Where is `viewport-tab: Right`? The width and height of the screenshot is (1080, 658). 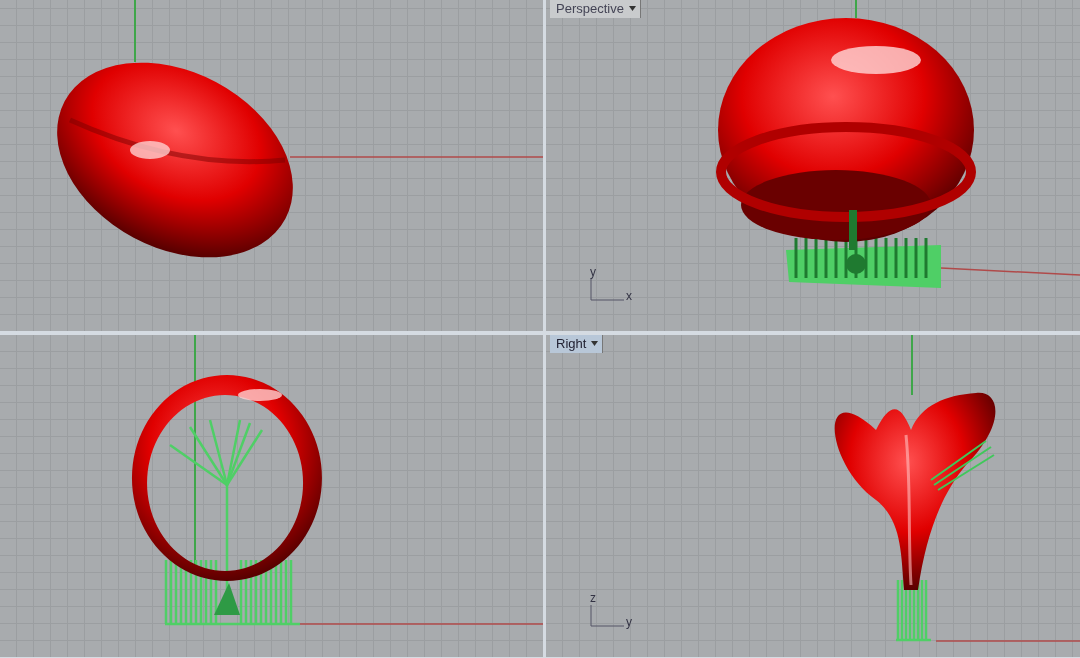 viewport-tab: Right is located at coordinates (577, 344).